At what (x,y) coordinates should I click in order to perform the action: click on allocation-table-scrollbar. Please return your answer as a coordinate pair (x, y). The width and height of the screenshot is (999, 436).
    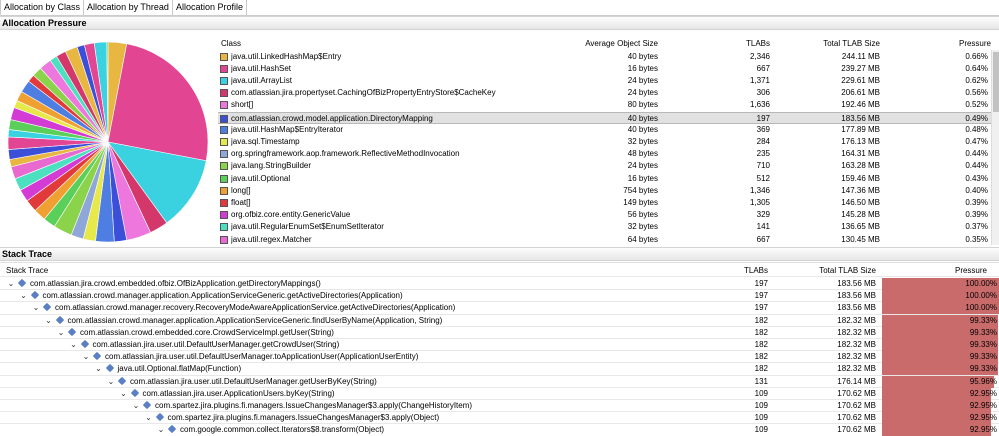
    Looking at the image, I should click on (995, 147).